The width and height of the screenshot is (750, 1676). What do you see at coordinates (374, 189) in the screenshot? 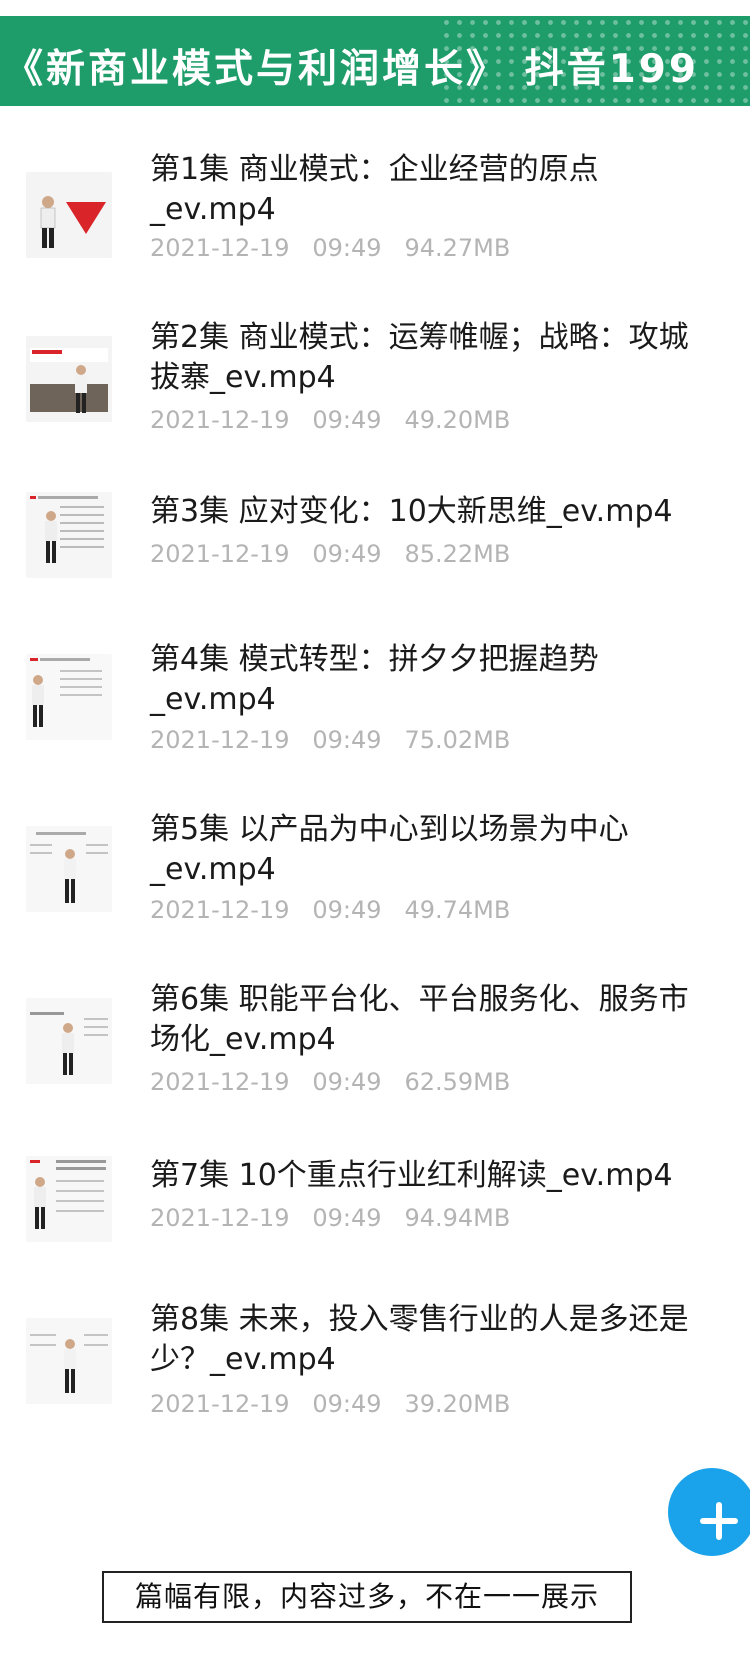
I see `file-name: 第1集 商业模式：企业经营的原点_ev.mp4` at bounding box center [374, 189].